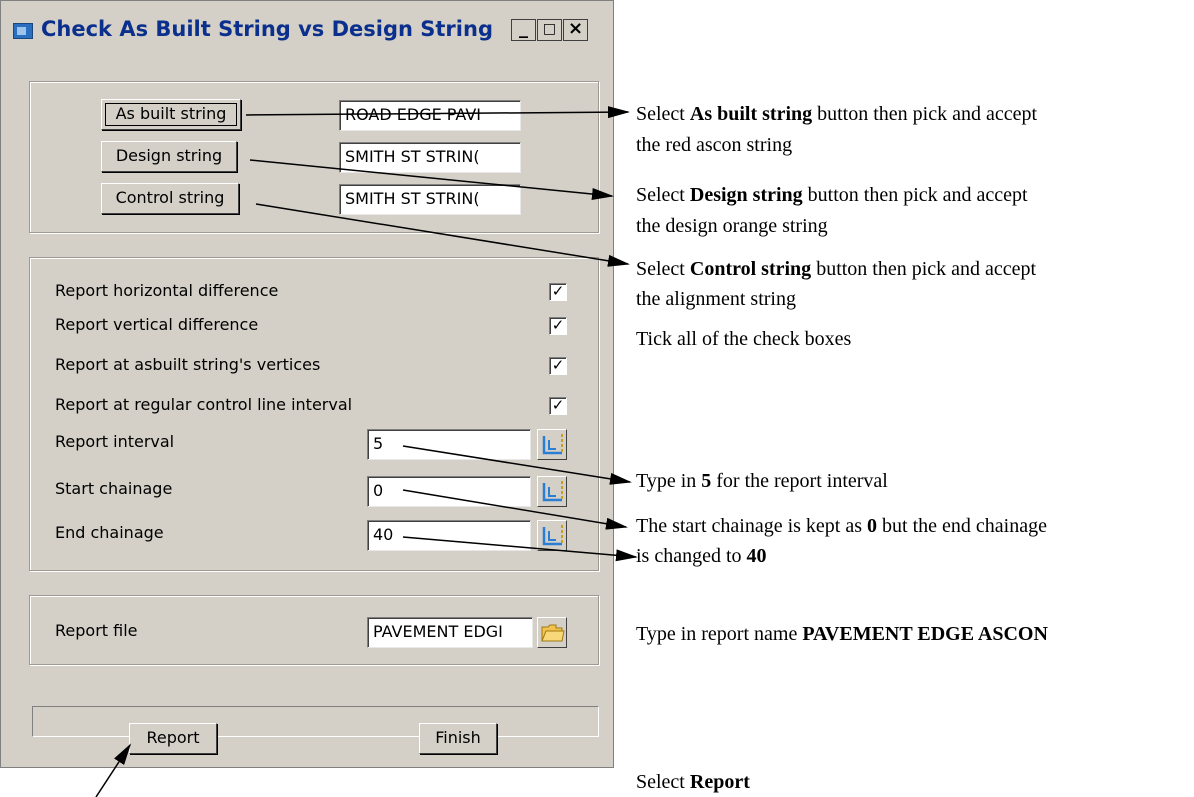 The height and width of the screenshot is (797, 1194). I want to click on arrow-report, so click(113, 770).